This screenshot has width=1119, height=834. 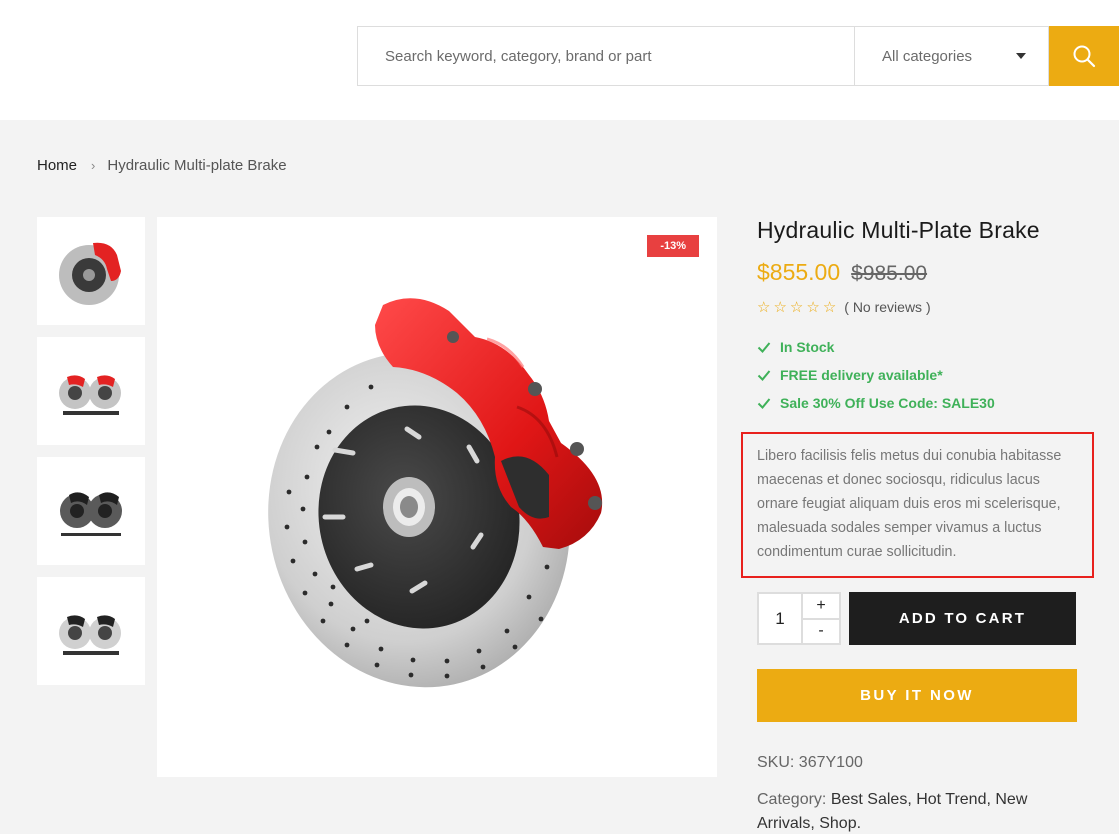 I want to click on breadcrumb: Home › Hydraulic Multi-plate Brake, so click(x=162, y=165).